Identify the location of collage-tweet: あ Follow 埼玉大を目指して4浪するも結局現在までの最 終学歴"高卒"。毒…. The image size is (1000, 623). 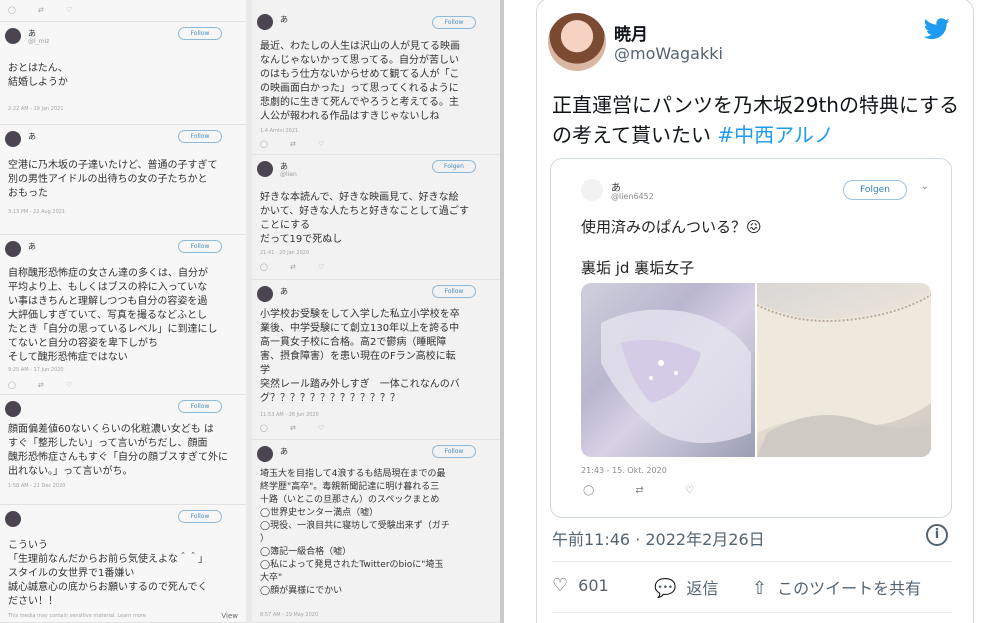
(376, 531).